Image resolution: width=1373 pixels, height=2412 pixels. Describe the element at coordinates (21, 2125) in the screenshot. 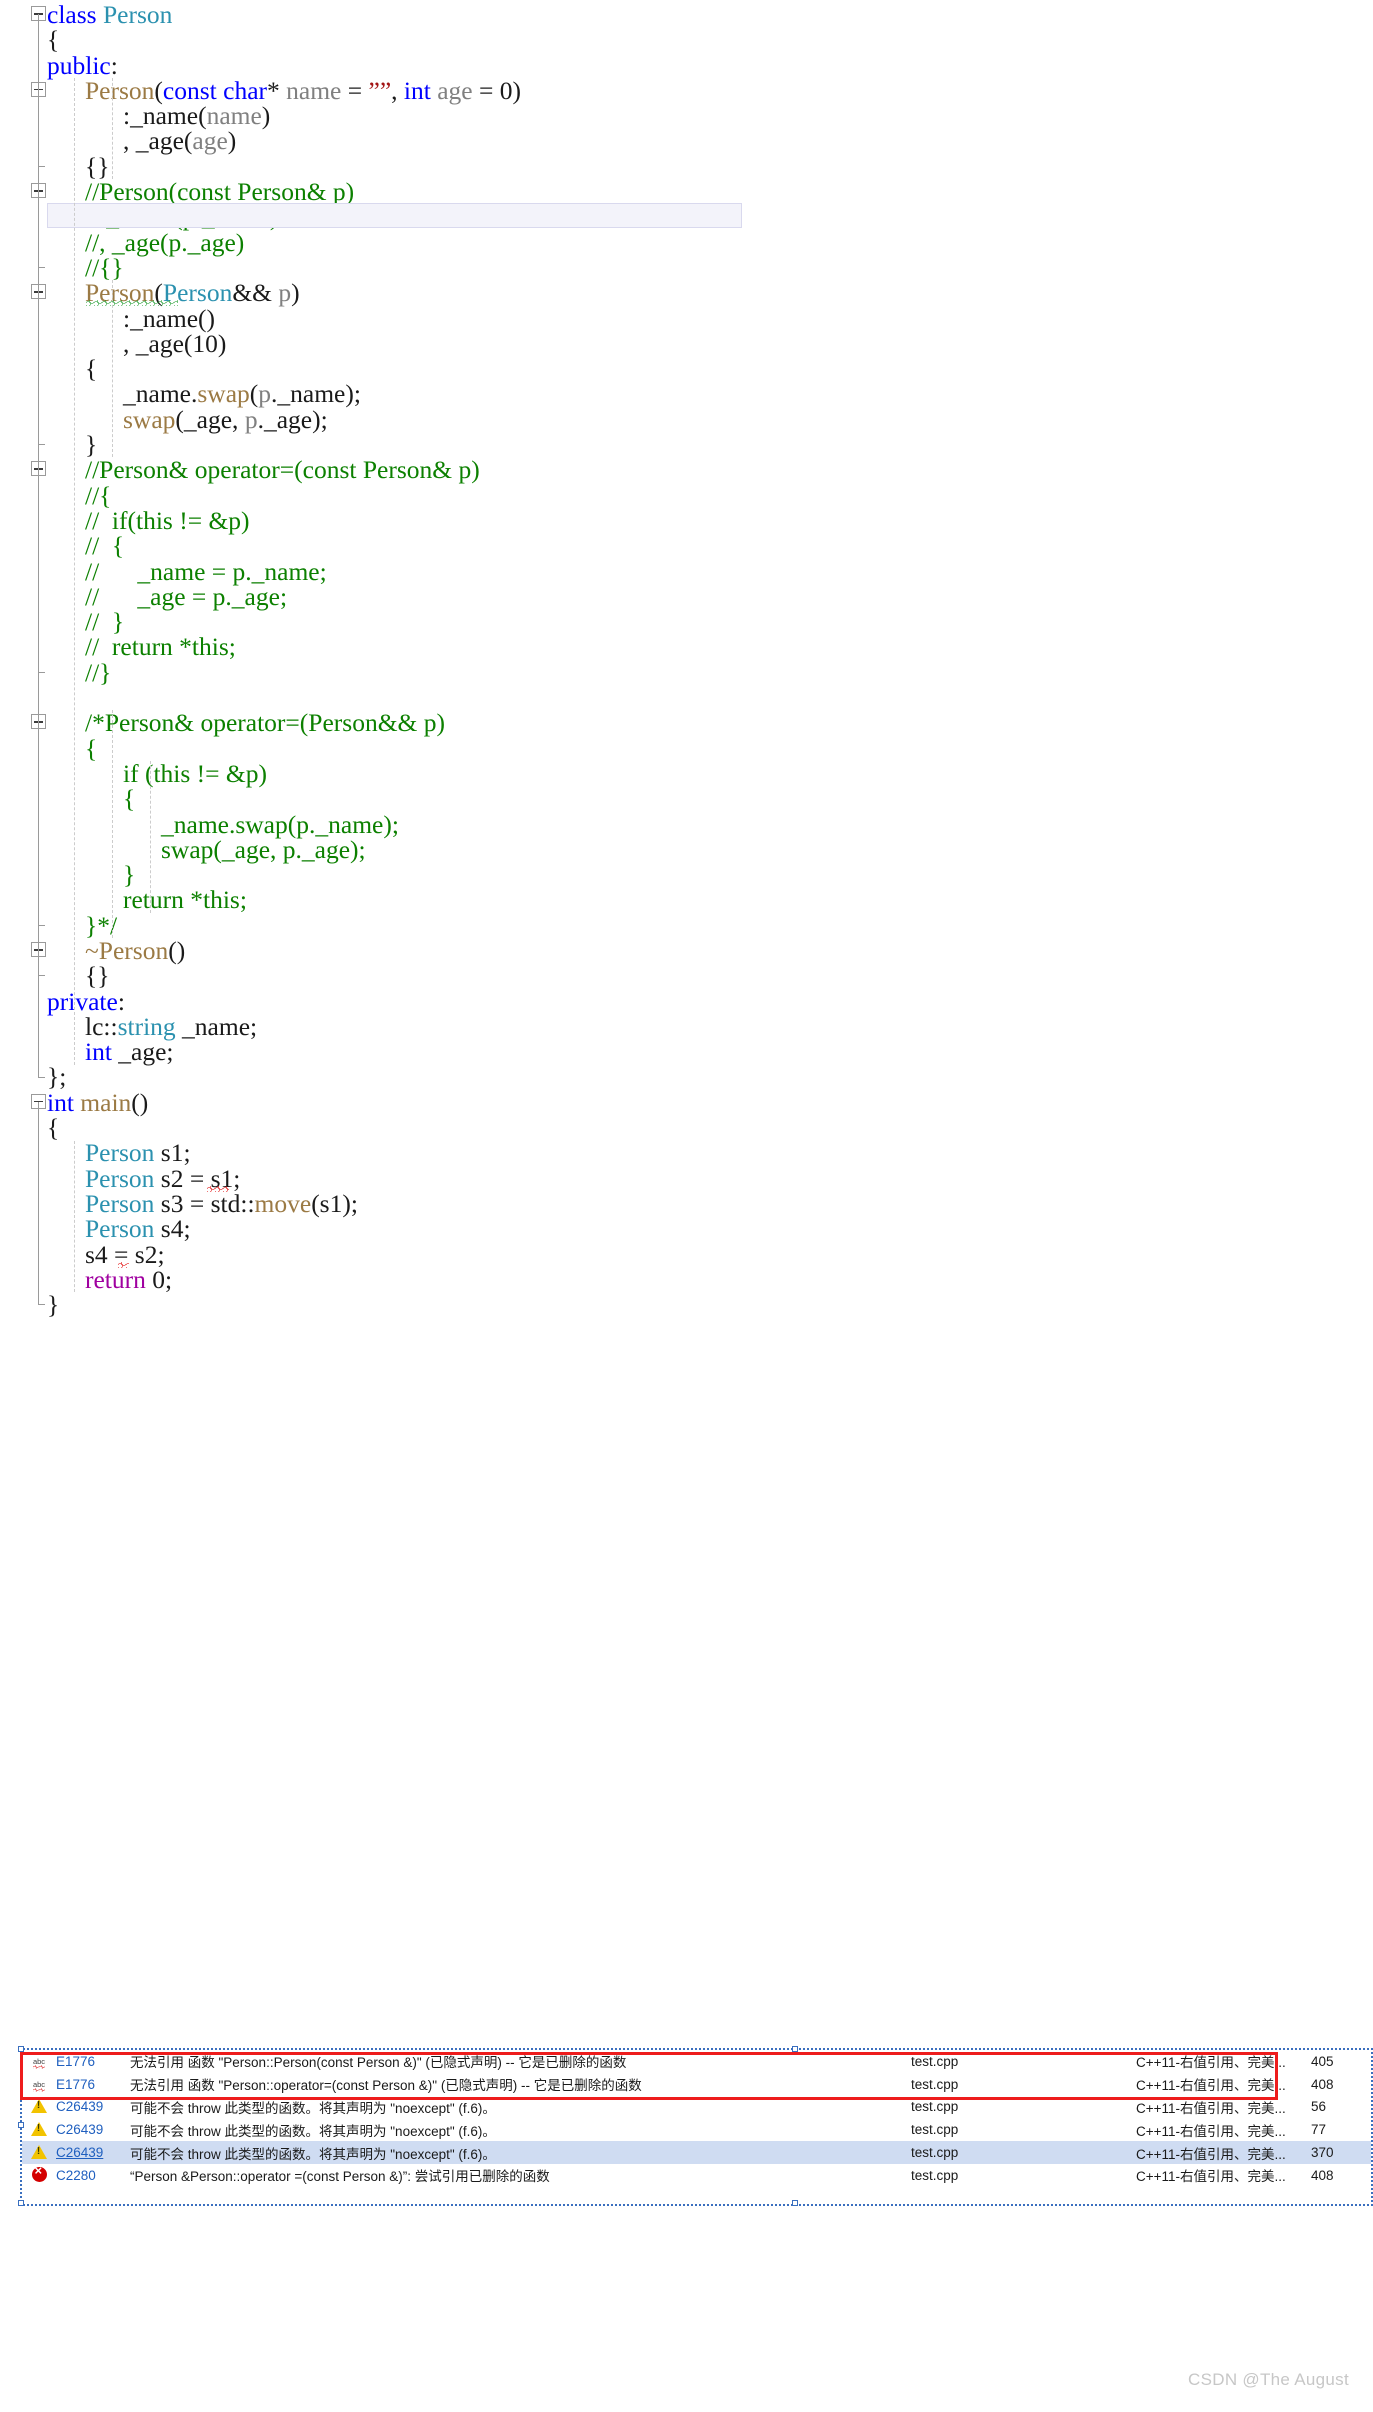

I see `resize-handle-middle-left` at that location.